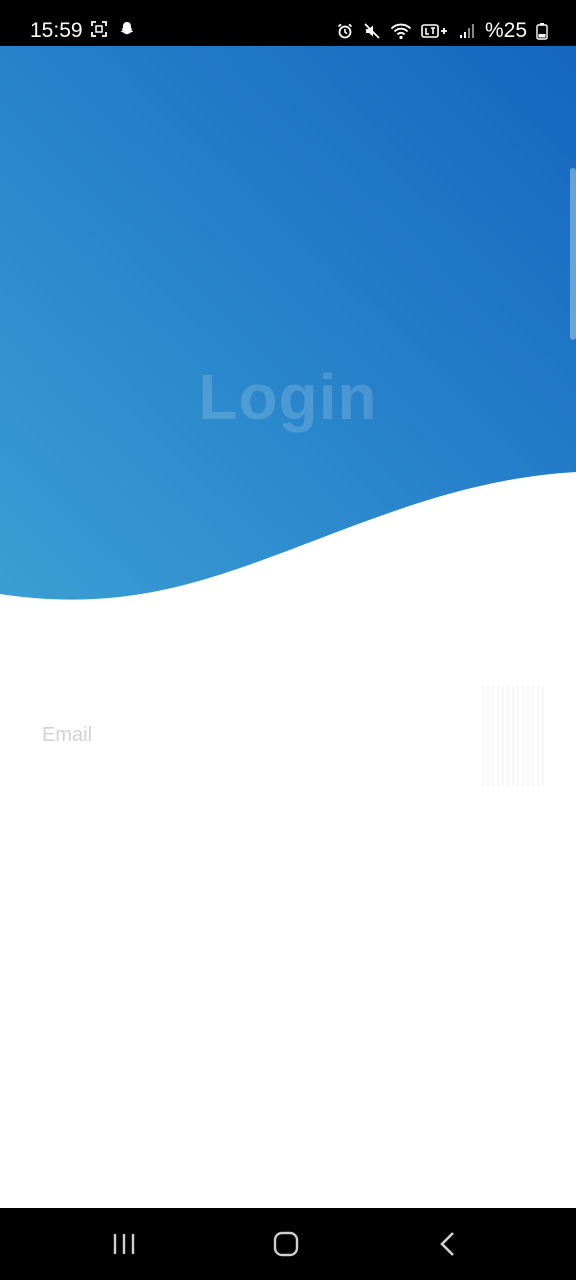  I want to click on recent-apps-icon, so click(124, 1244).